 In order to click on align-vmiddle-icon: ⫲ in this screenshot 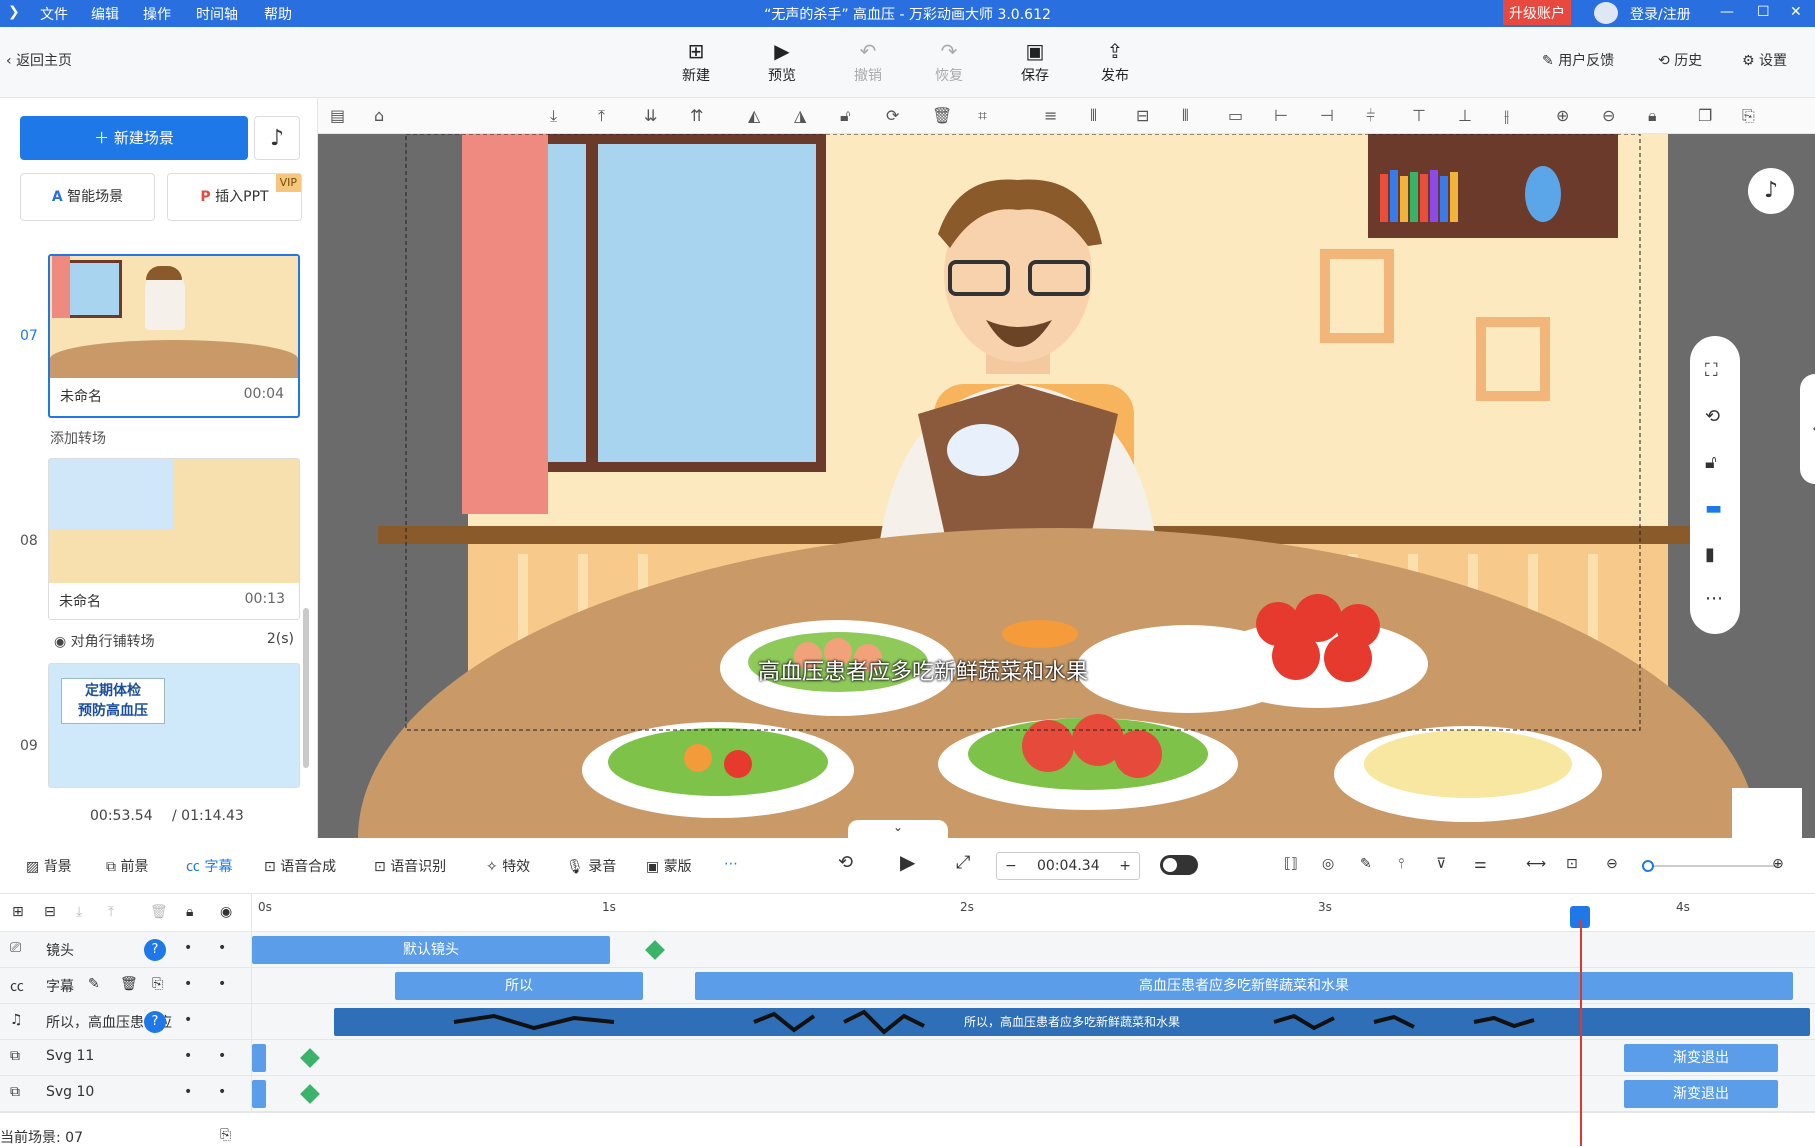, I will do `click(1506, 116)`.